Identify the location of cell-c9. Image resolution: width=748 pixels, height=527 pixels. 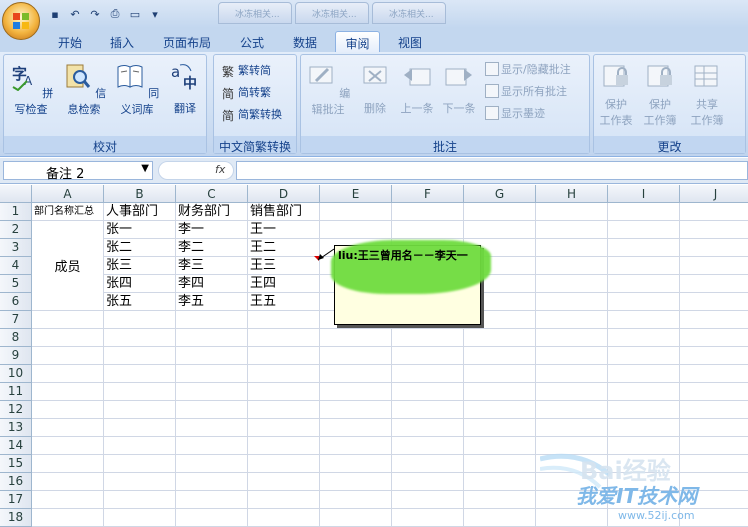
(212, 356).